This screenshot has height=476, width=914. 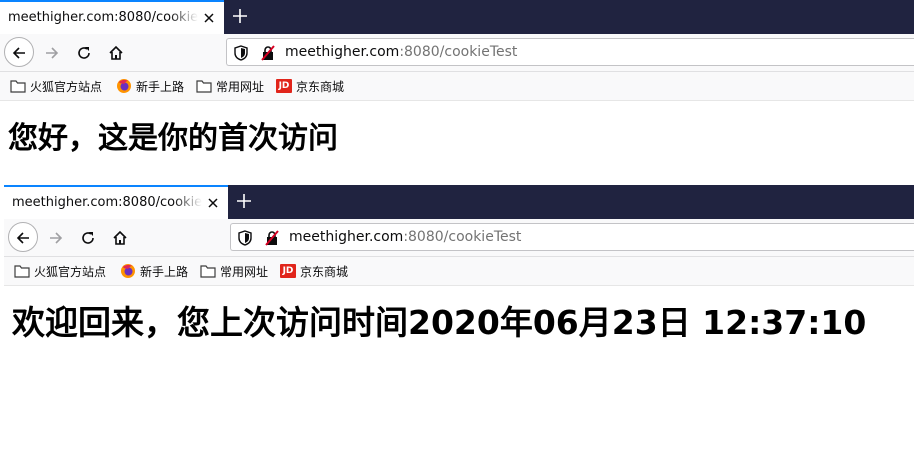 What do you see at coordinates (439, 322) in the screenshot?
I see `page-heading: 欢迎回来，您上次访问时间2020年06月23日 12:37:10` at bounding box center [439, 322].